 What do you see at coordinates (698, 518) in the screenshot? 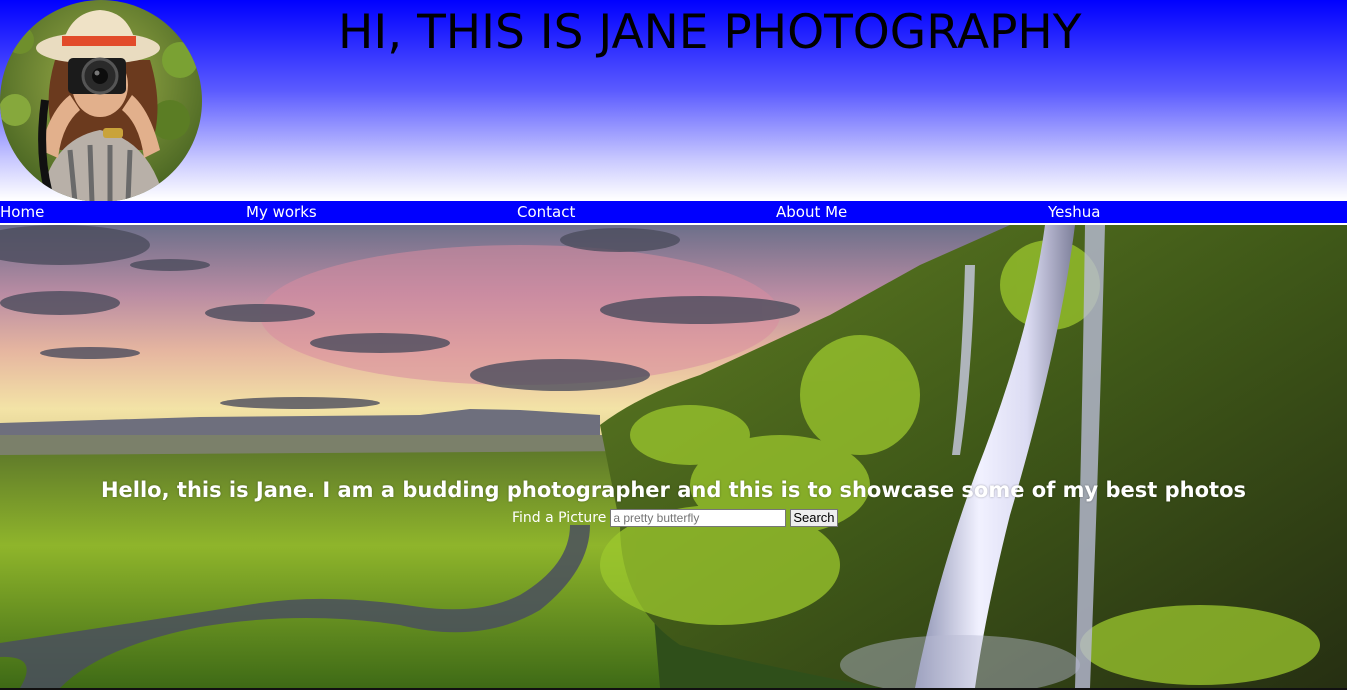
I see `search-input` at bounding box center [698, 518].